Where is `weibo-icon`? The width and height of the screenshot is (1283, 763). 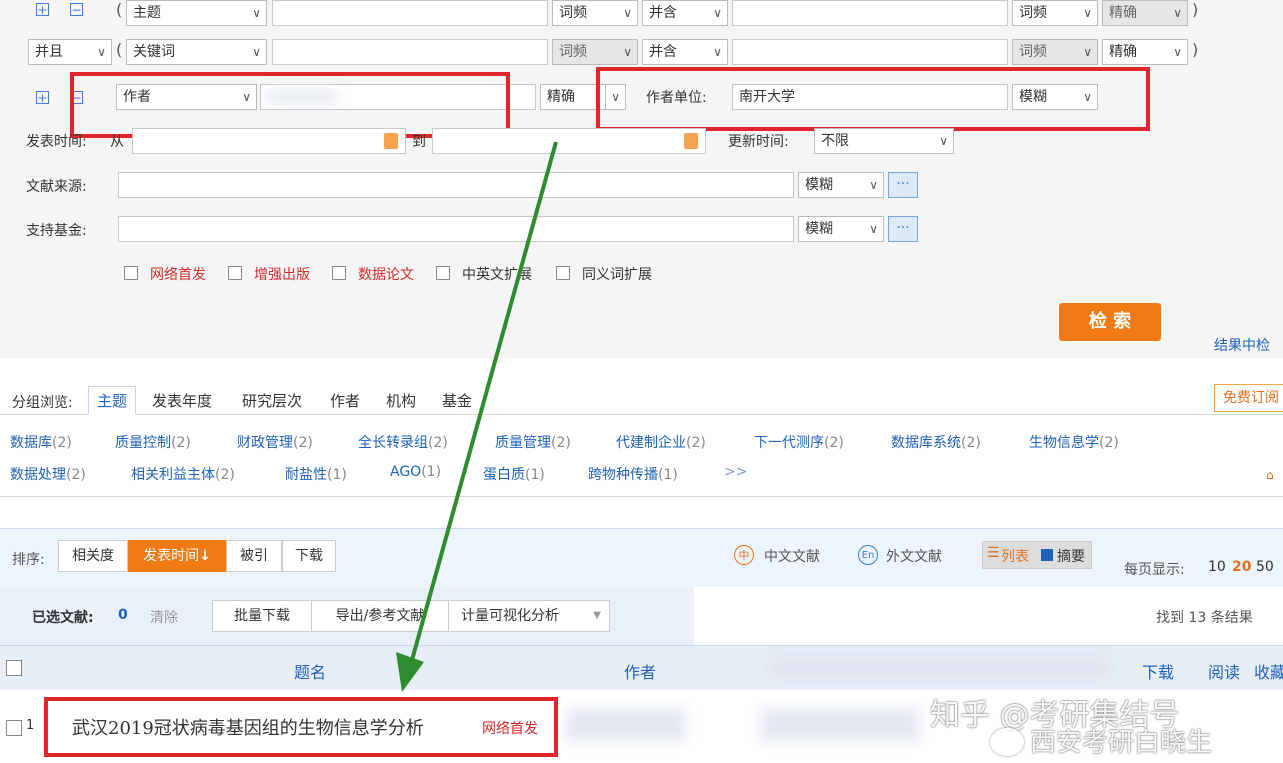 weibo-icon is located at coordinates (1007, 742).